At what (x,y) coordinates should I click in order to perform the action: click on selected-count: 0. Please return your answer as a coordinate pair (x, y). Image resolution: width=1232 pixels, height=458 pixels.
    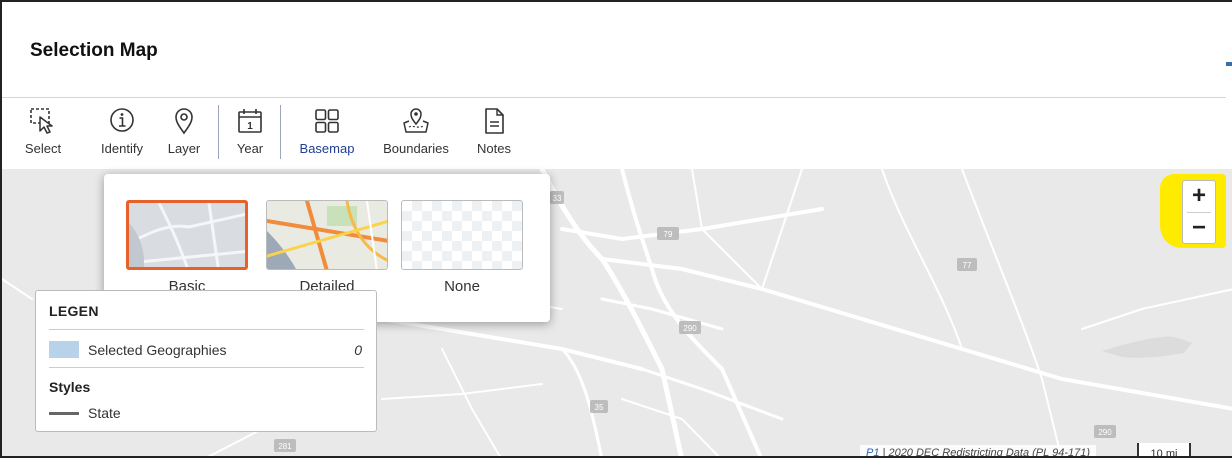
    Looking at the image, I should click on (358, 350).